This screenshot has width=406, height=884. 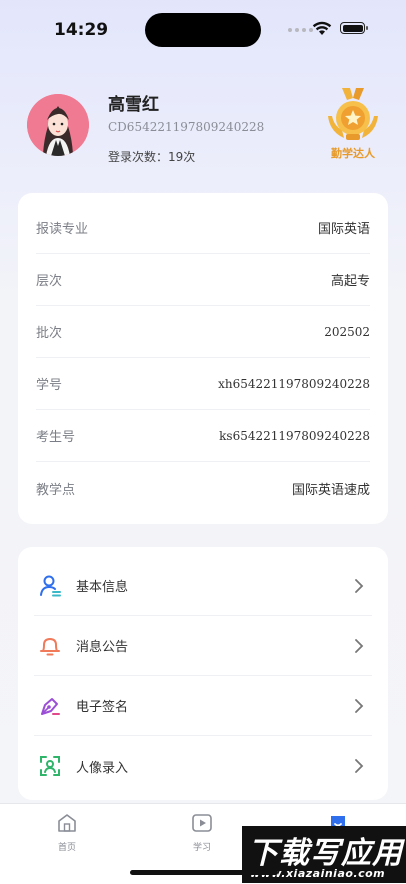 I want to click on info-label: 考生号, so click(x=56, y=437).